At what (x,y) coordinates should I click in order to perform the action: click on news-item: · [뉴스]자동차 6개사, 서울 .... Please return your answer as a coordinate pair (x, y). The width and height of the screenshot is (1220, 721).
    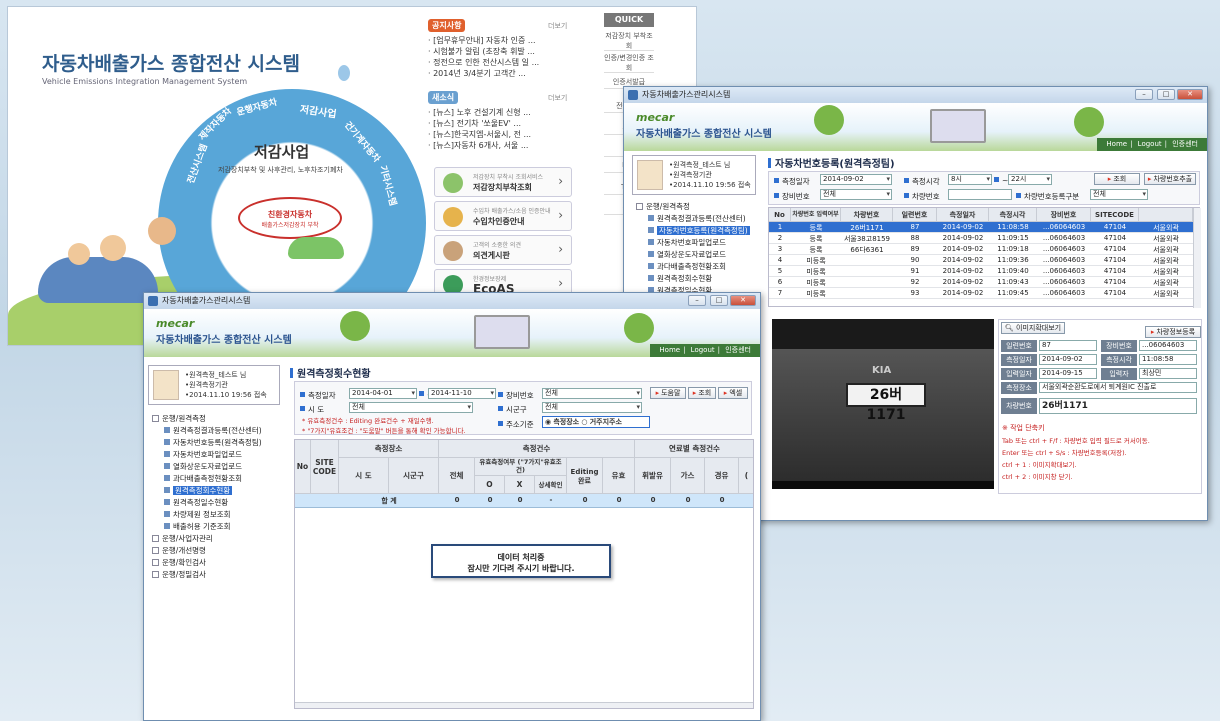
    Looking at the image, I should click on (508, 145).